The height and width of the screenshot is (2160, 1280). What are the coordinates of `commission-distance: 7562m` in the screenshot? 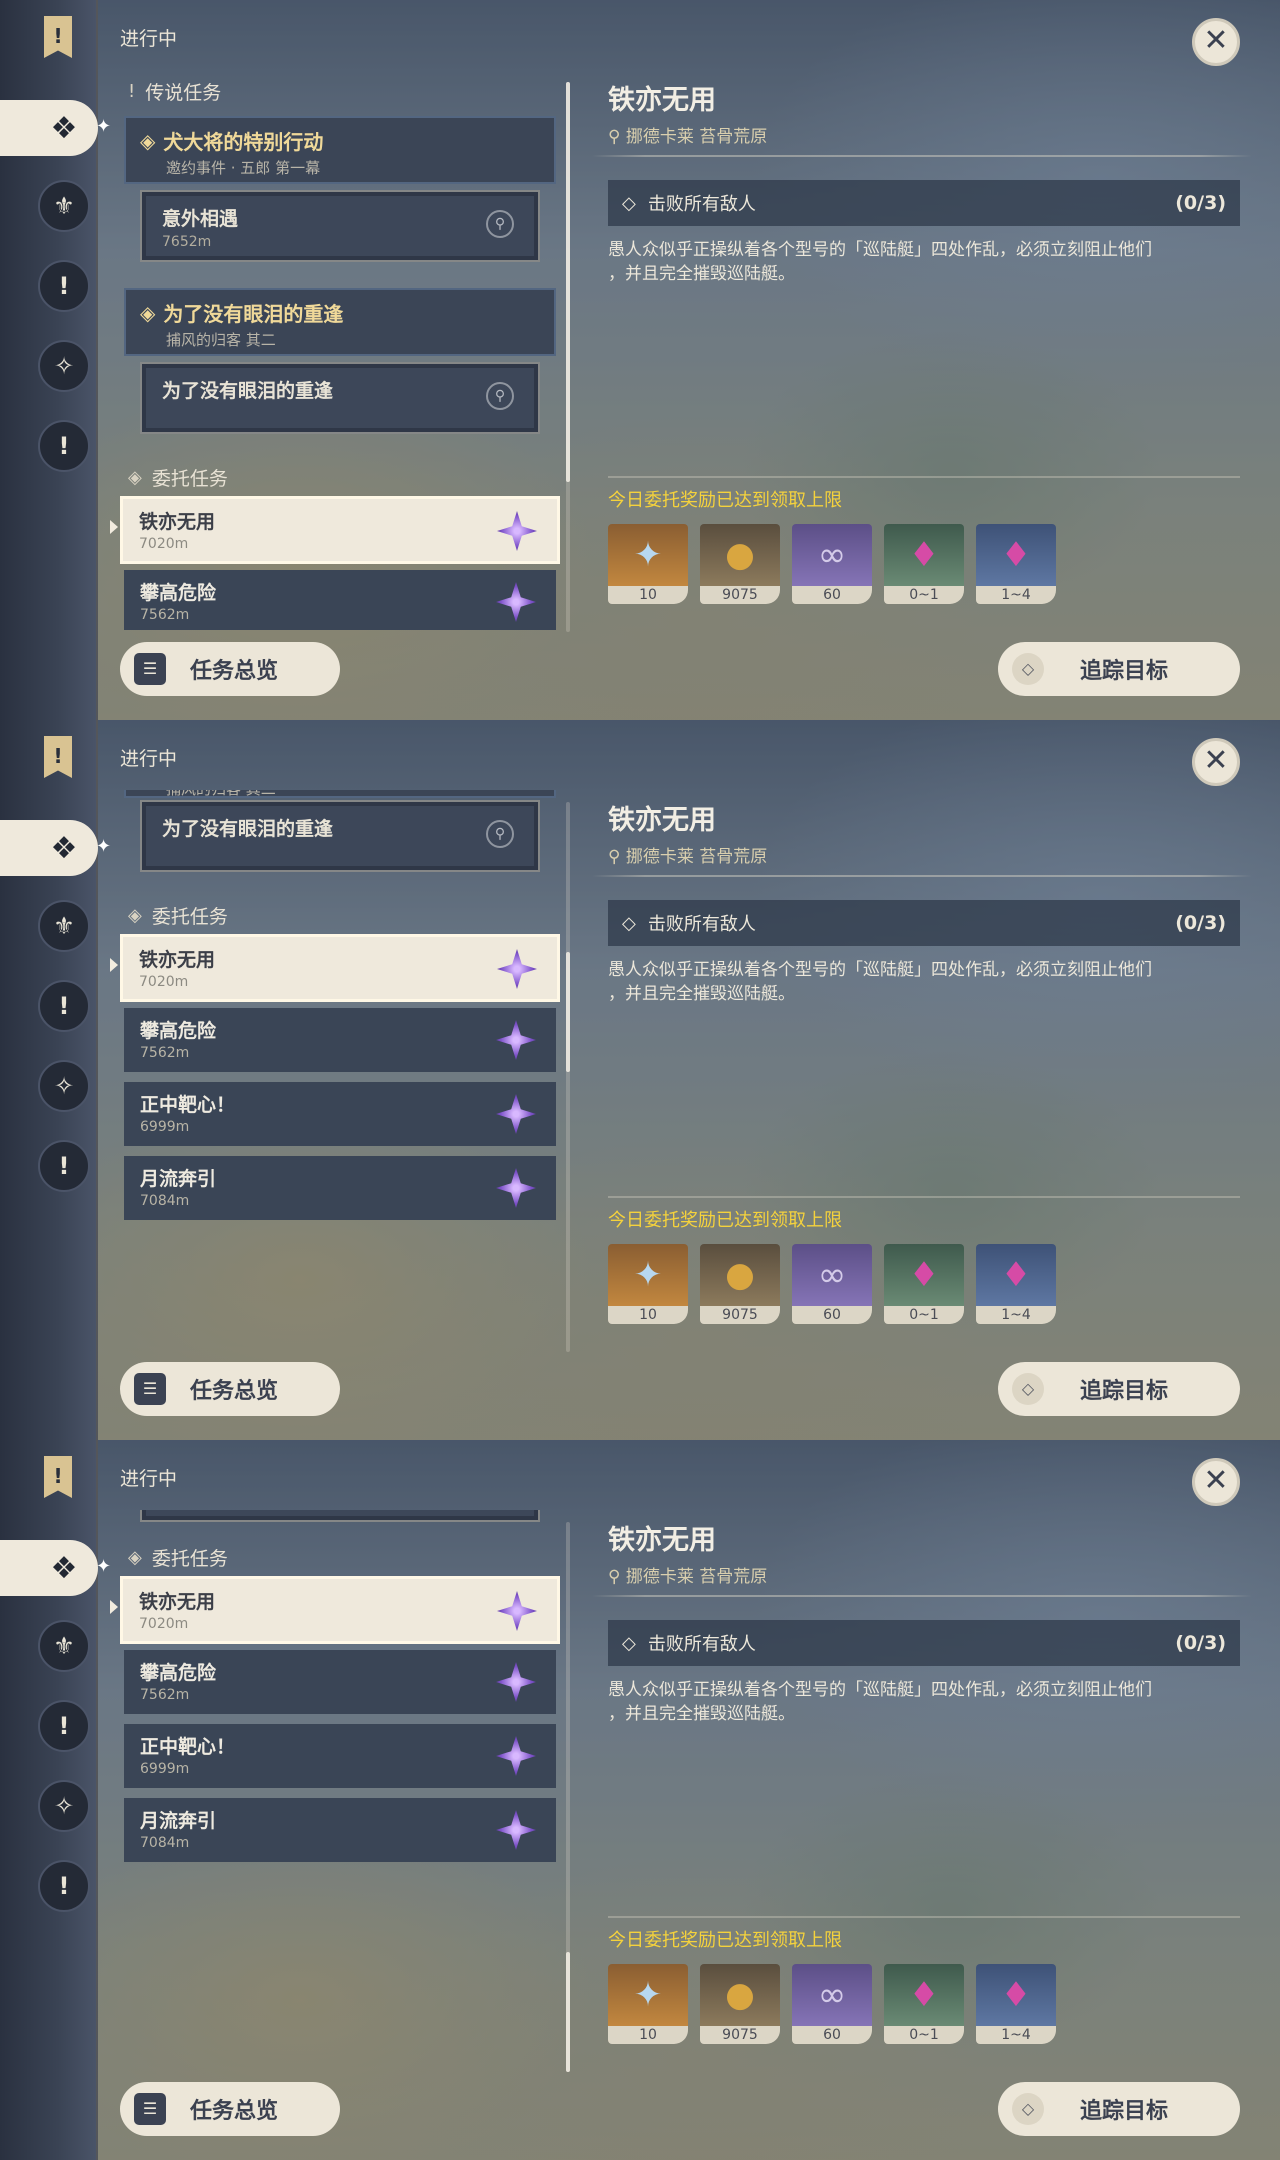 It's located at (165, 615).